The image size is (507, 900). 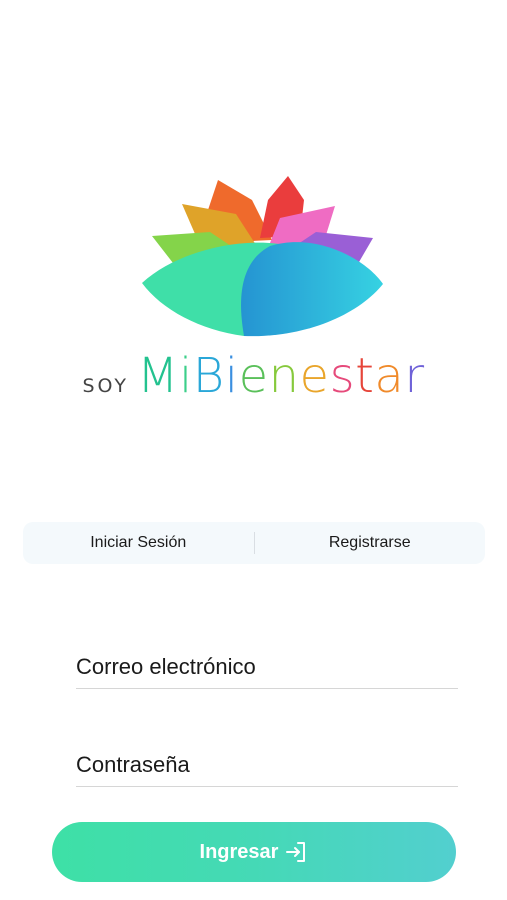 I want to click on brand-wordmark: SOY MiBienestar, so click(x=253, y=376).